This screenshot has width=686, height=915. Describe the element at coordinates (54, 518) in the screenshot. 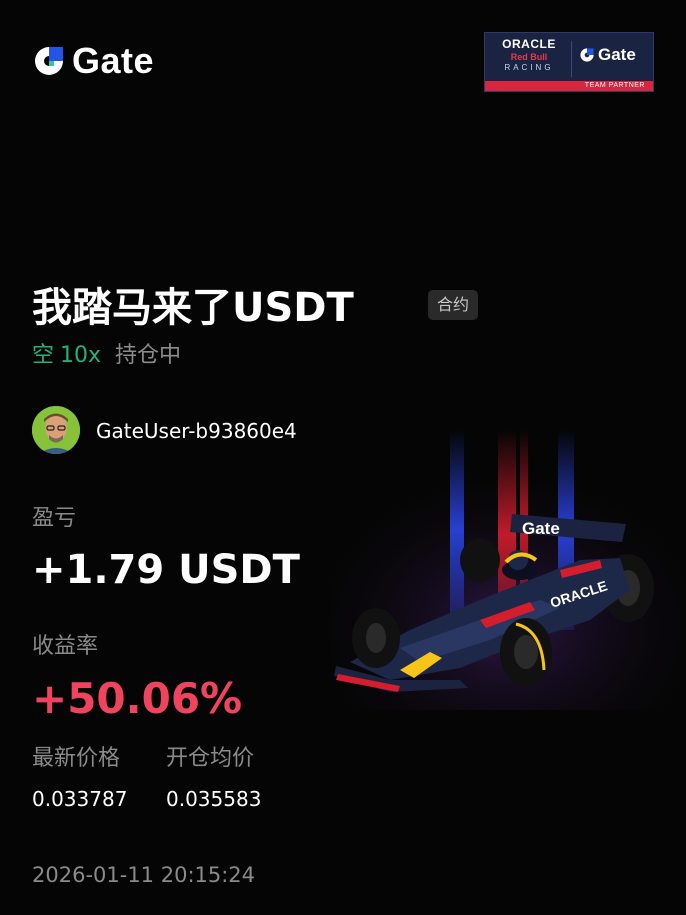

I see `pnl-label: 盈亏` at that location.